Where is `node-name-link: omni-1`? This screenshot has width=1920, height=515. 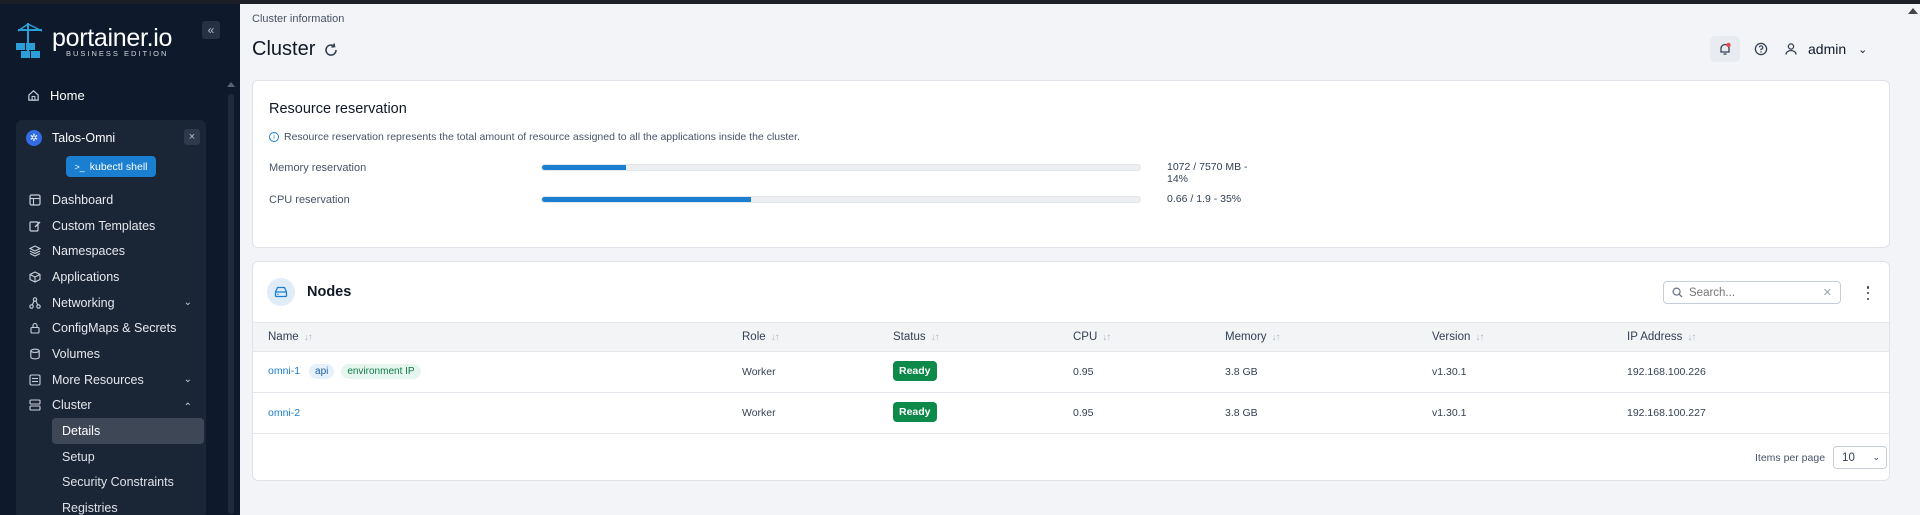 node-name-link: omni-1 is located at coordinates (284, 371).